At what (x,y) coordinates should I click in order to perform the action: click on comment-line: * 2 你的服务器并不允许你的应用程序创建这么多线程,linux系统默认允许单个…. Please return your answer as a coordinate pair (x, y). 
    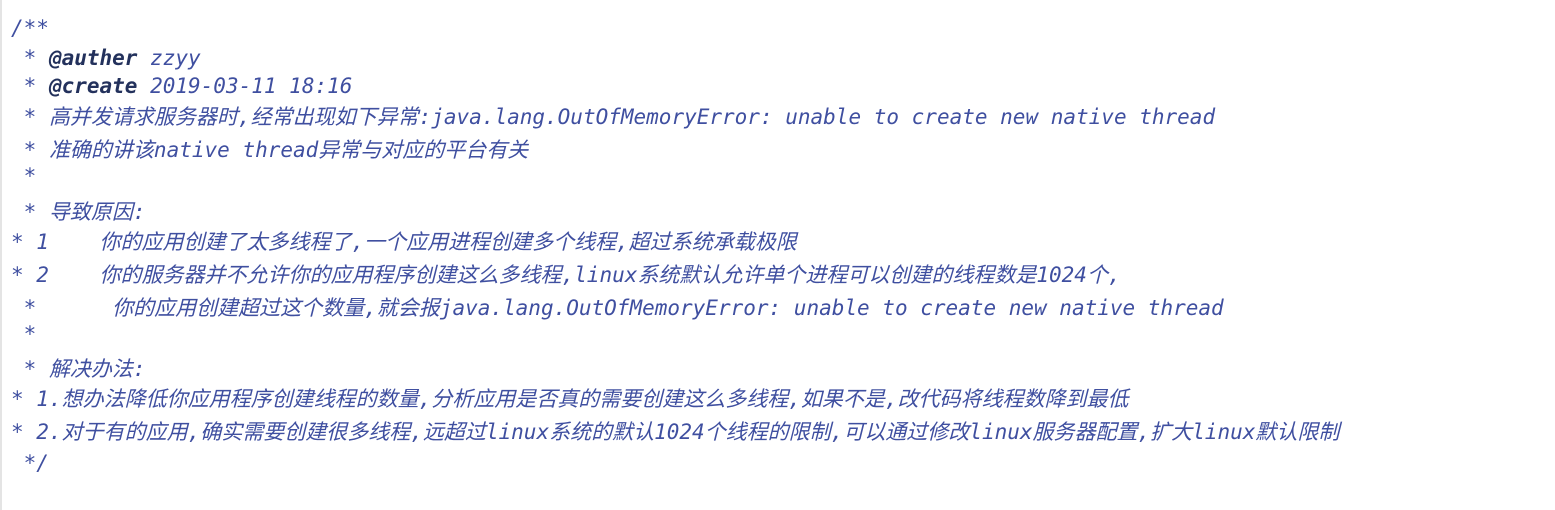
    Looking at the image, I should click on (566, 275).